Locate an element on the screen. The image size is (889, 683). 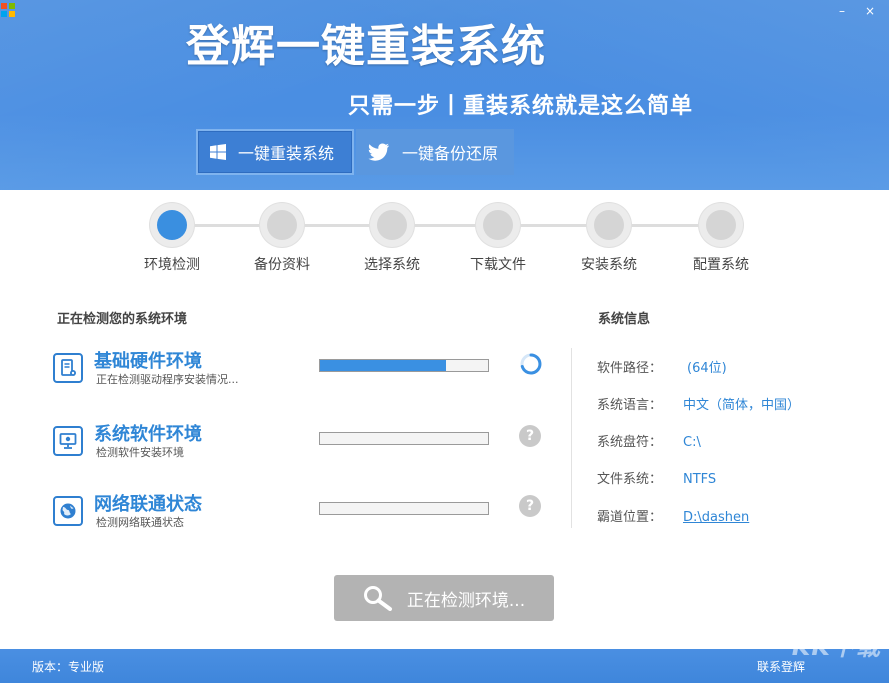
info-row-software-path: 软件路径： (64位) is located at coordinates (662, 366).